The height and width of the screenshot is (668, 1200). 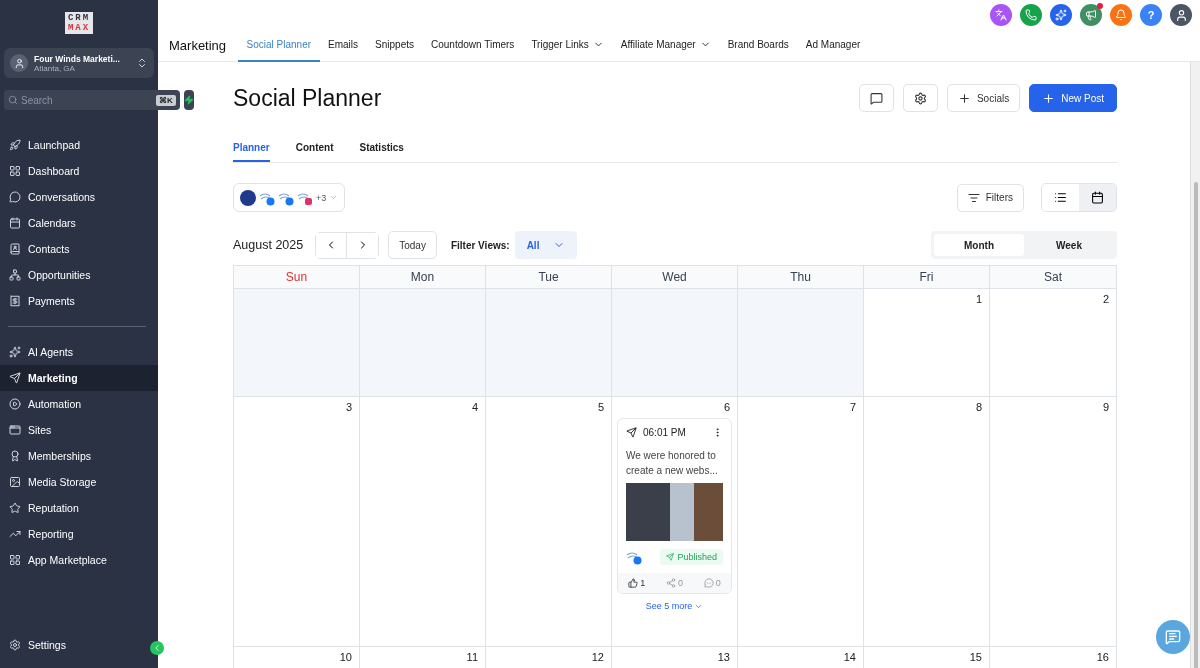 What do you see at coordinates (927, 343) in the screenshot?
I see `calendar-day: 1` at bounding box center [927, 343].